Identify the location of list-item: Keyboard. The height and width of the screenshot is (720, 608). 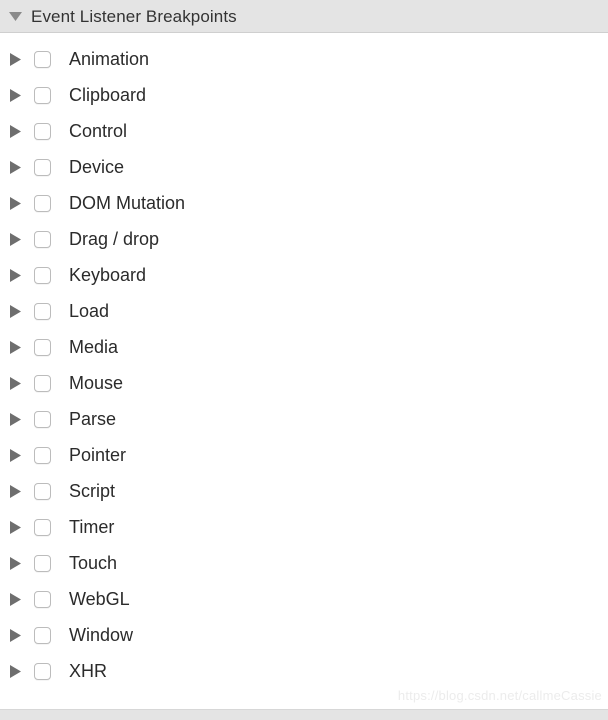
(304, 275).